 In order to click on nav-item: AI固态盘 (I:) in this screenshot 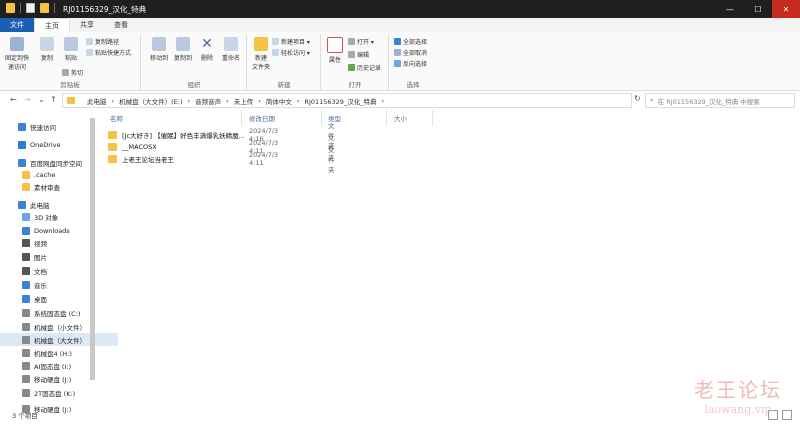, I will do `click(59, 365)`.